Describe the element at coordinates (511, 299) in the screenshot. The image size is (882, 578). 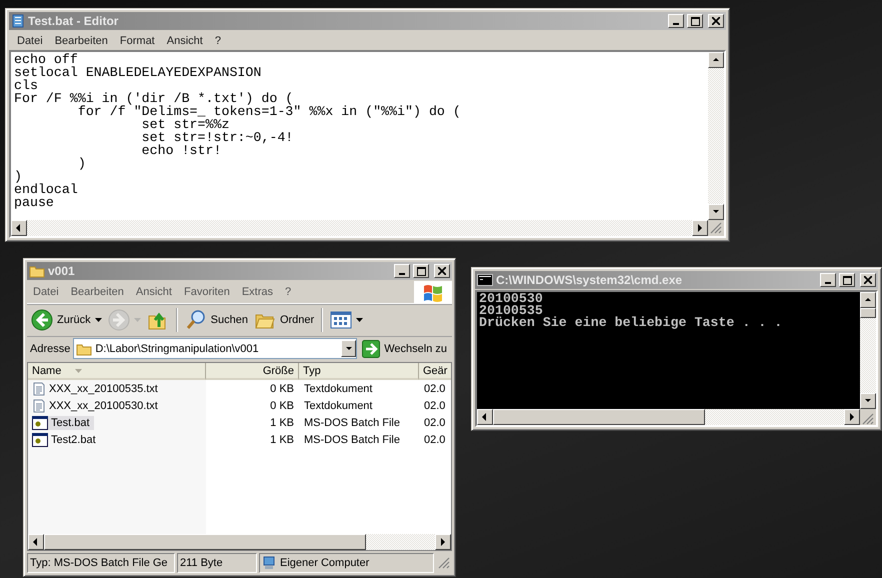
I see `console-line: 20100530` at that location.